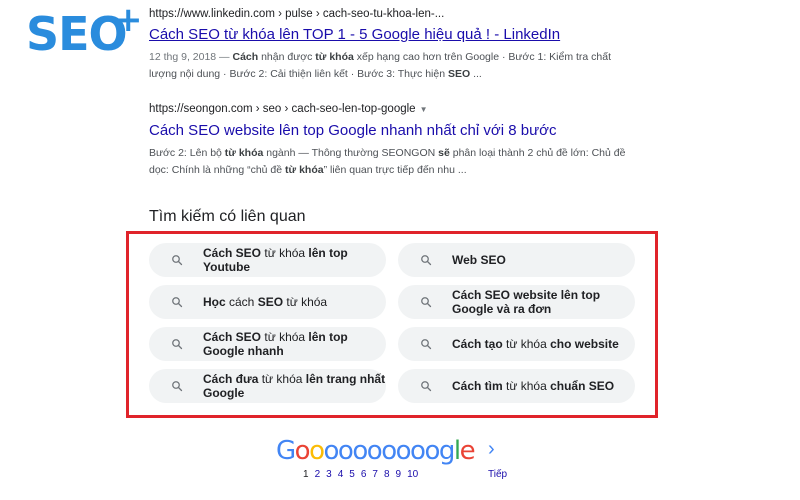  What do you see at coordinates (275, 260) in the screenshot?
I see `related-search-label: Cách SEO từ khóa lên top Youtube` at bounding box center [275, 260].